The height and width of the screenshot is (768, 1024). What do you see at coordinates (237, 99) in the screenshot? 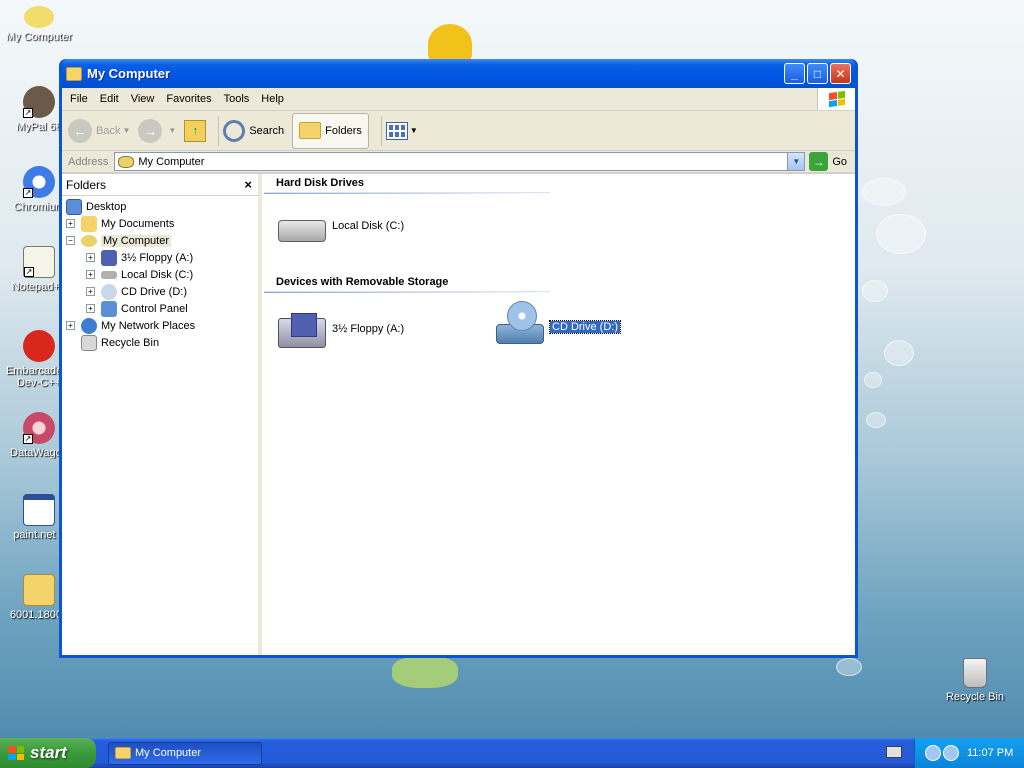
I see `menu-tools: Tools` at bounding box center [237, 99].